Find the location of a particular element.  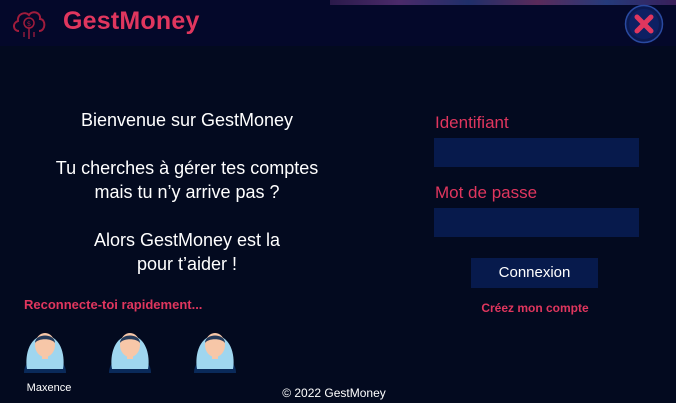

welcome-line-2: Tu cherches à gérer tes comptes is located at coordinates (187, 168).